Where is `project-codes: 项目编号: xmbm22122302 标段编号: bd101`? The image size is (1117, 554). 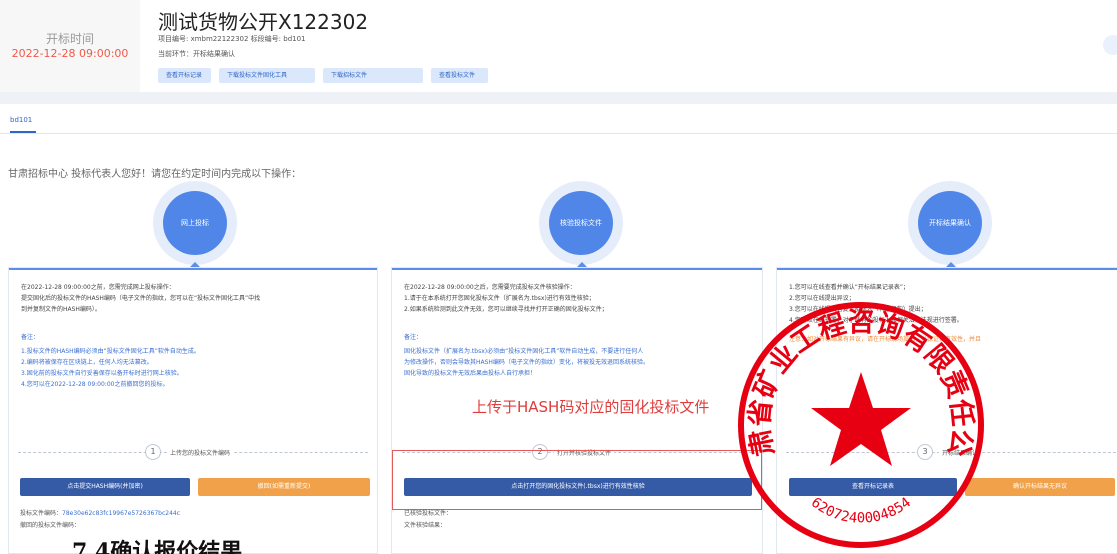 project-codes: 项目编号: xmbm22122302 标段编号: bd101 is located at coordinates (232, 39).